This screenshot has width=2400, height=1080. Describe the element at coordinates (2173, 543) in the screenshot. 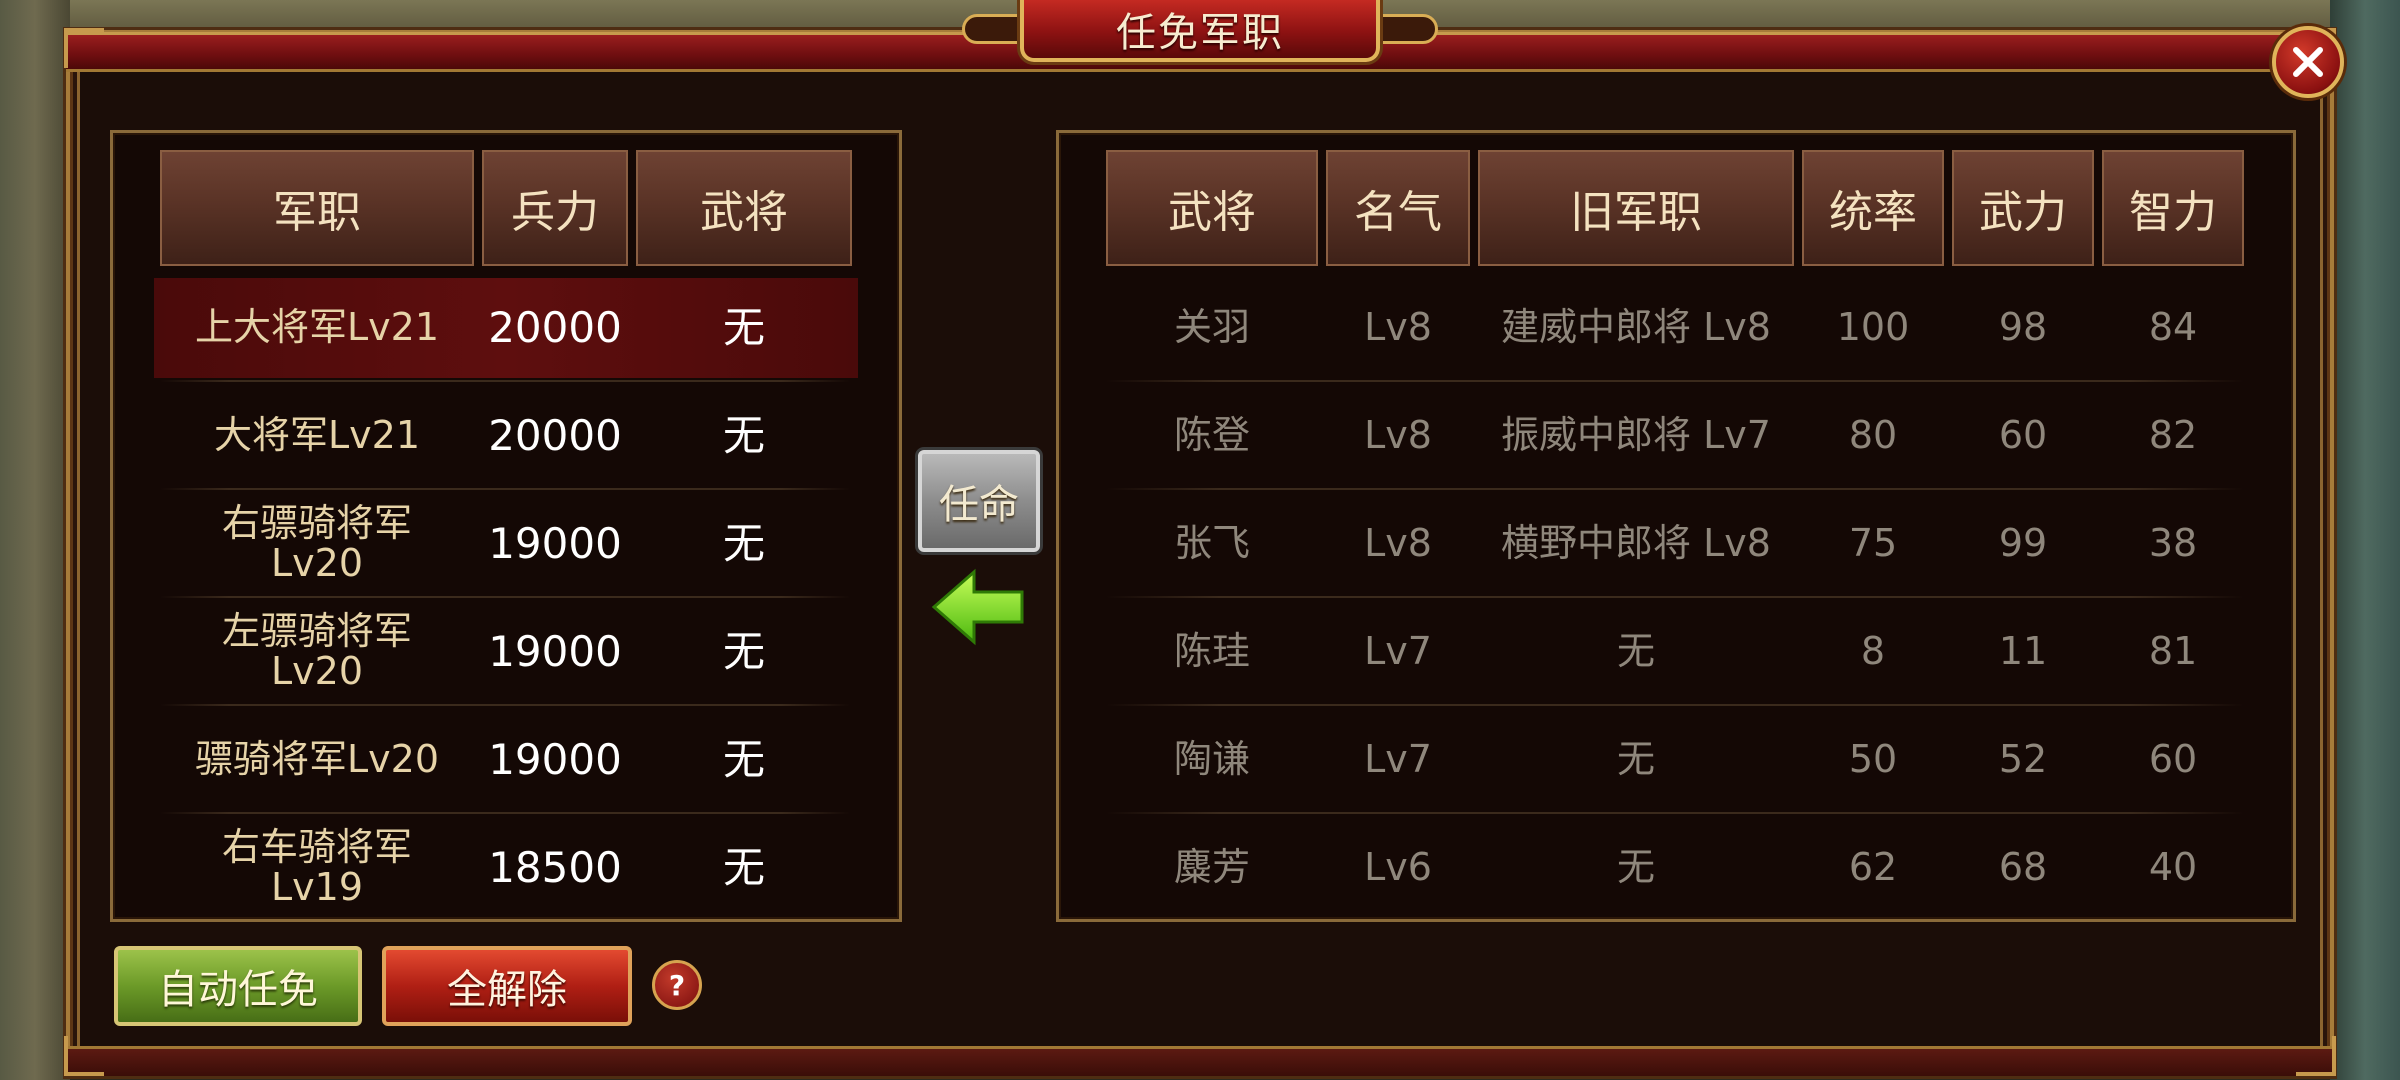

I see `cell-intellect: 38` at that location.